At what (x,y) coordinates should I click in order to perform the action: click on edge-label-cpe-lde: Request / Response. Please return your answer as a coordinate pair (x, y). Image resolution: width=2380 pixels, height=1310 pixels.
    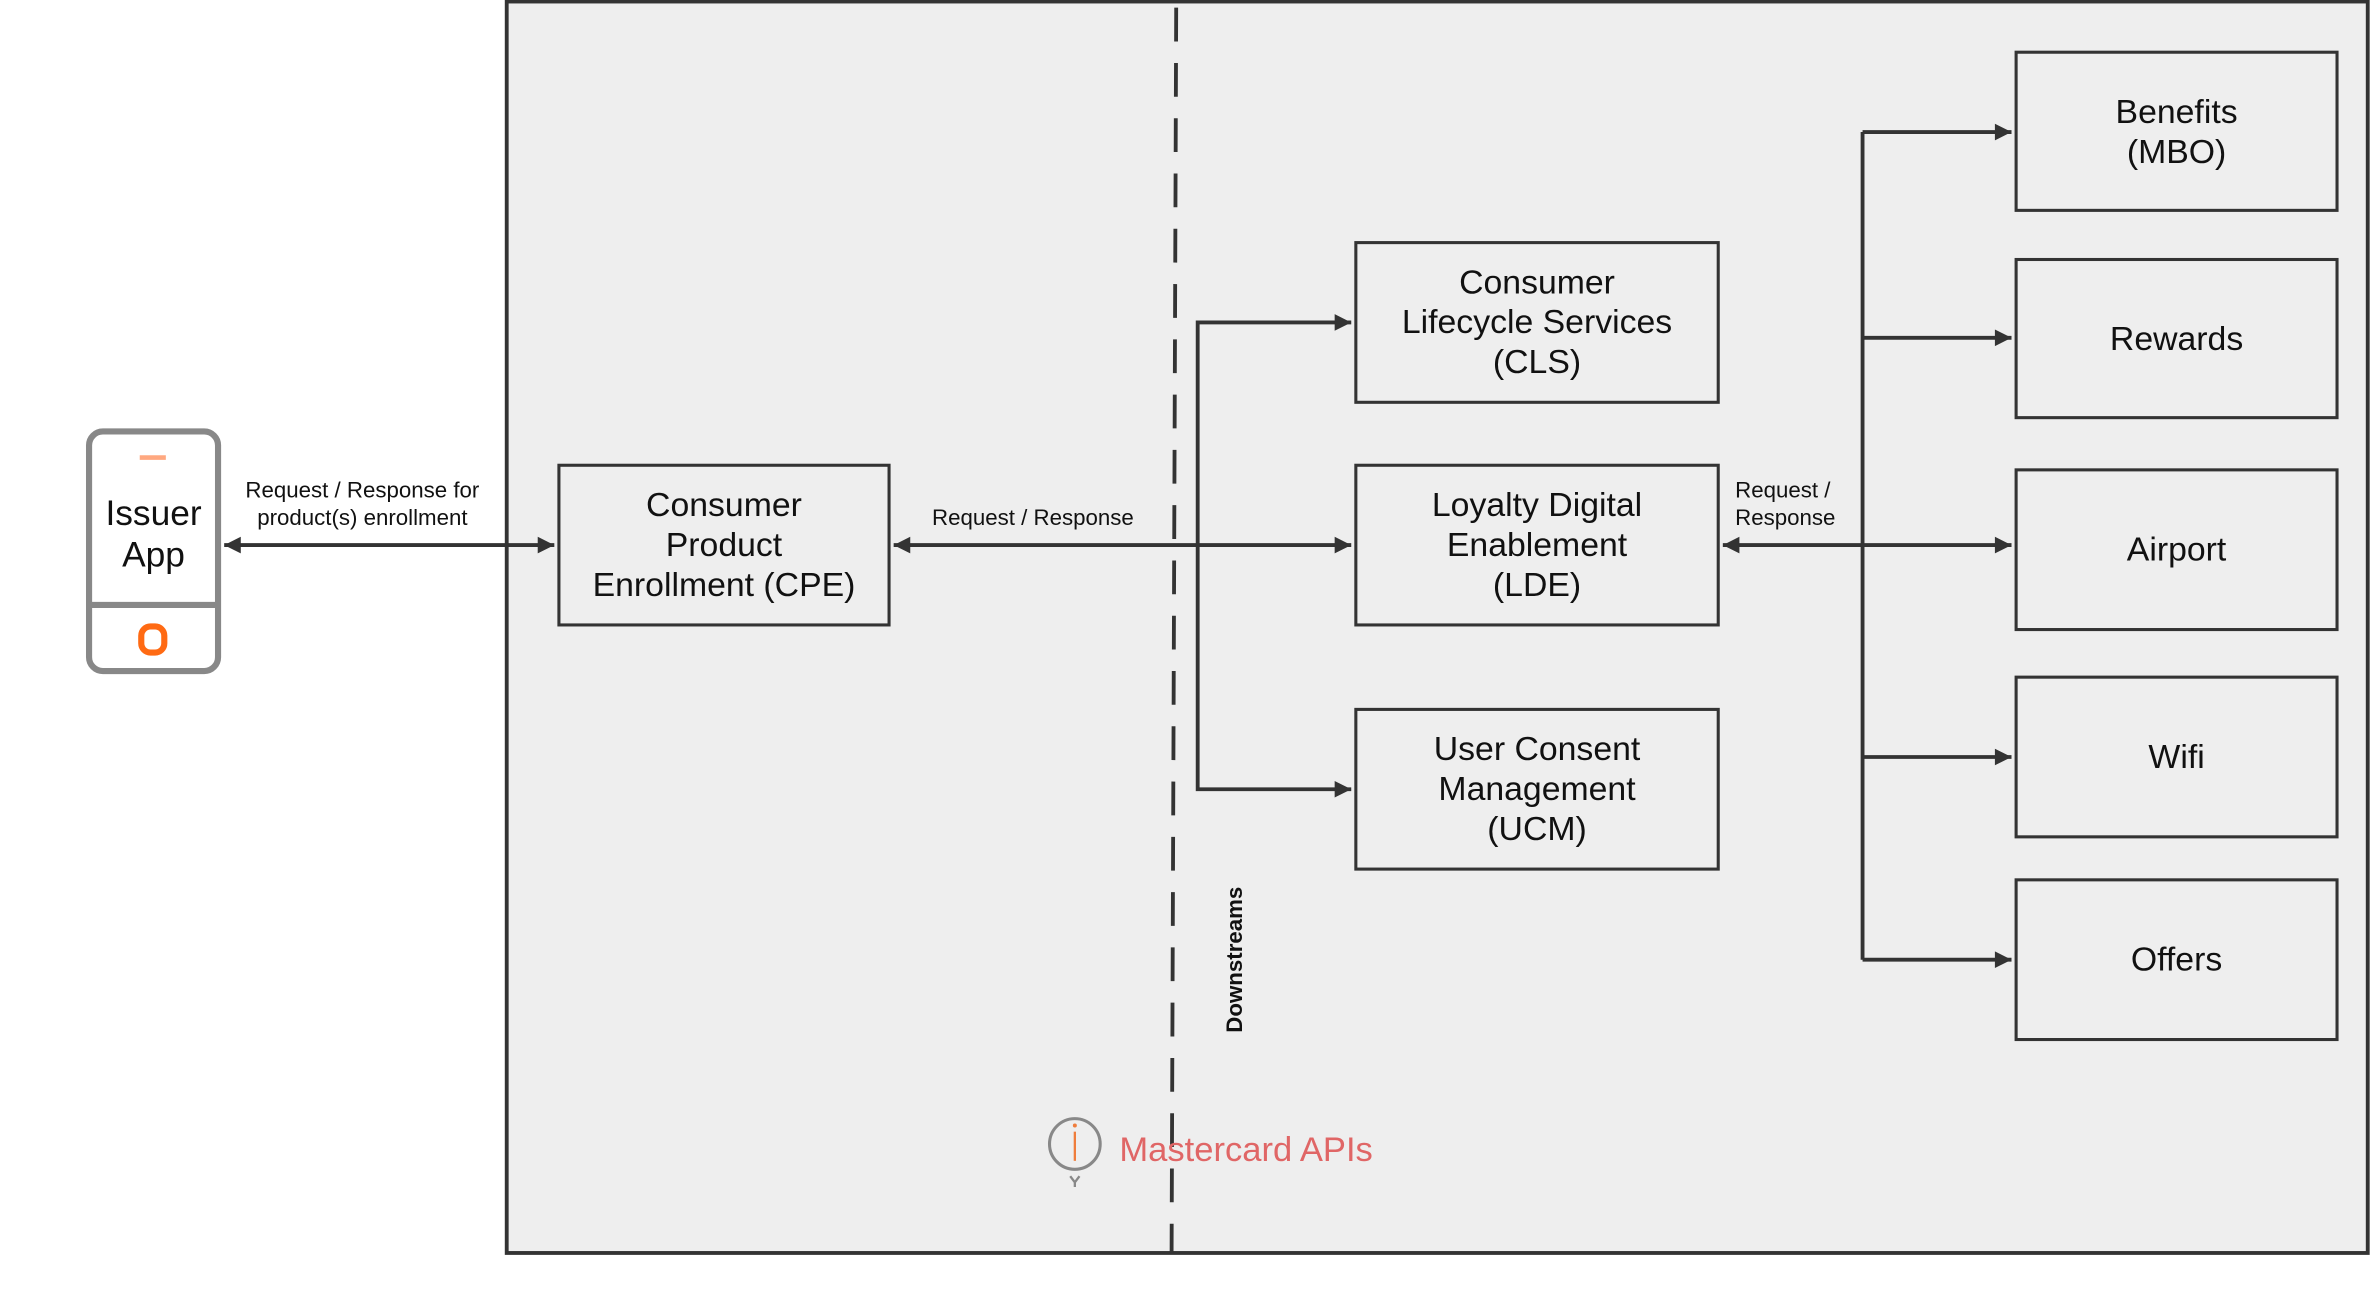
    Looking at the image, I should click on (1033, 519).